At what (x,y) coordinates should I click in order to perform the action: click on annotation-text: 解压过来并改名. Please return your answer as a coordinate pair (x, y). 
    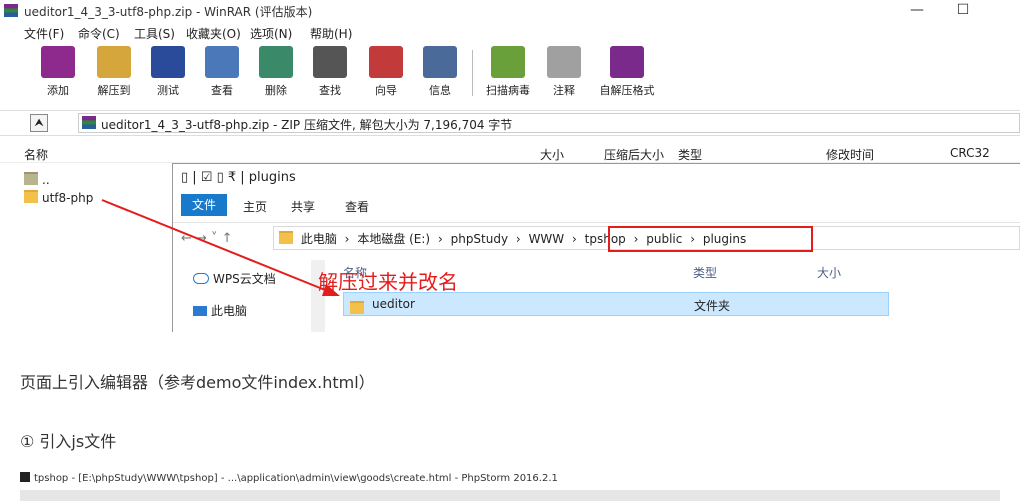
    Looking at the image, I should click on (388, 282).